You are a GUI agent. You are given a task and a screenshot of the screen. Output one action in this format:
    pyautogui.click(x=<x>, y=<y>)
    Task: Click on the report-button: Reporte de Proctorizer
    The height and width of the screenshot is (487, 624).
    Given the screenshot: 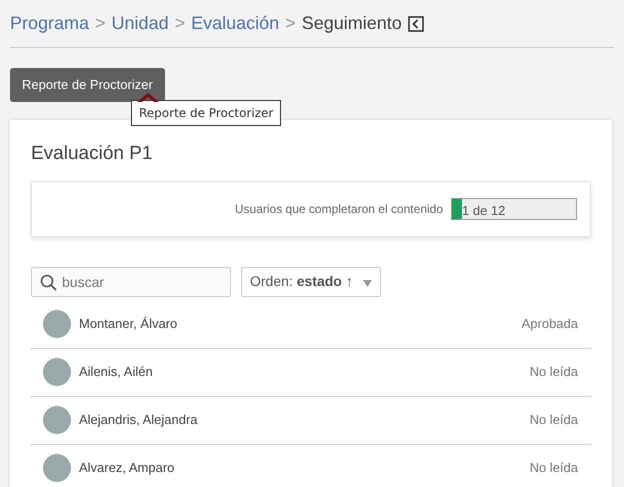 What is the action you would take?
    pyautogui.click(x=87, y=85)
    